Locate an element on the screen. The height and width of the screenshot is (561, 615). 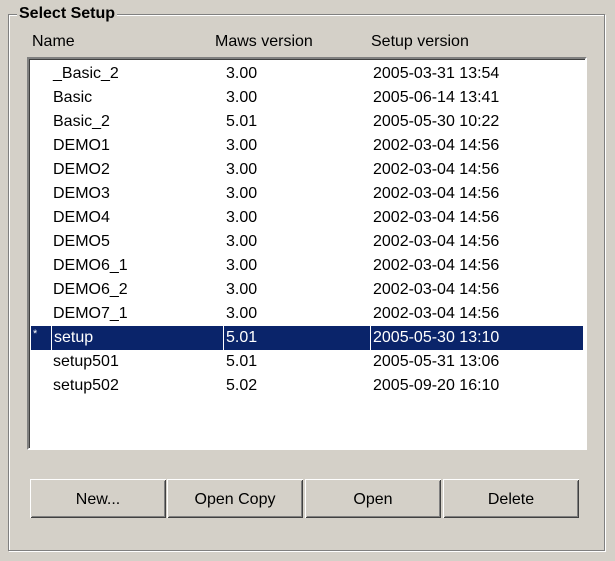
setup-name: DEMO6_1 is located at coordinates (90, 265).